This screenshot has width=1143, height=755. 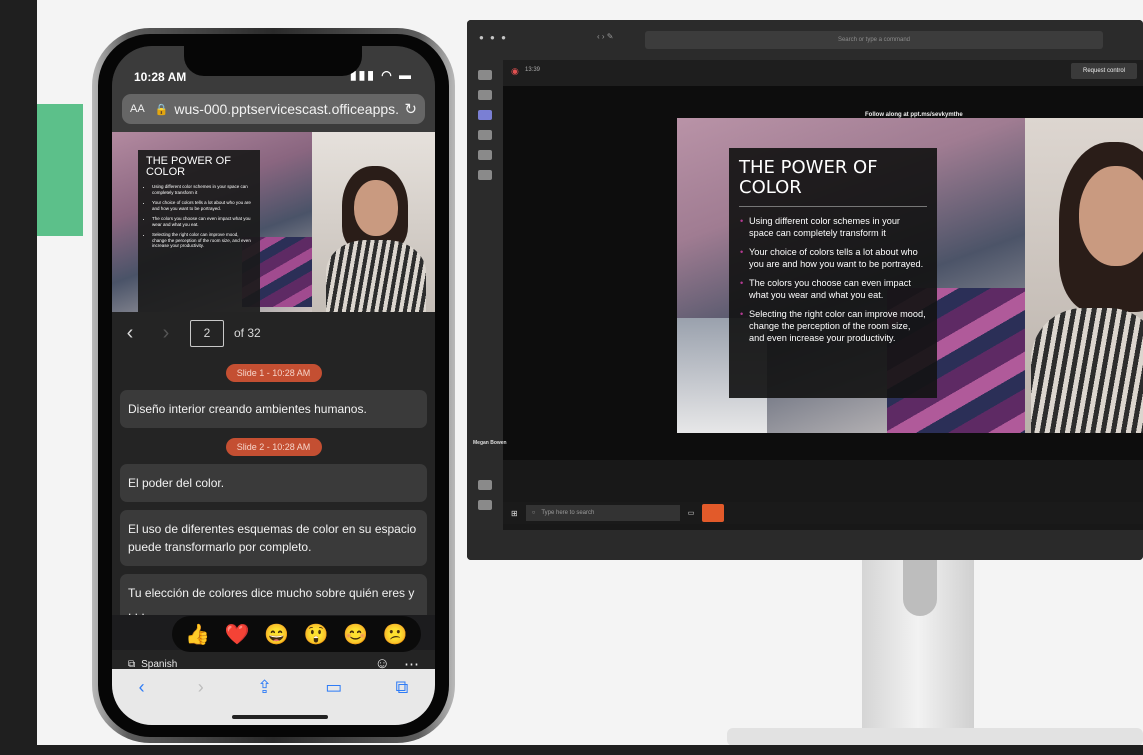 What do you see at coordinates (237, 634) in the screenshot?
I see `heart-reaction-button: ❤️` at bounding box center [237, 634].